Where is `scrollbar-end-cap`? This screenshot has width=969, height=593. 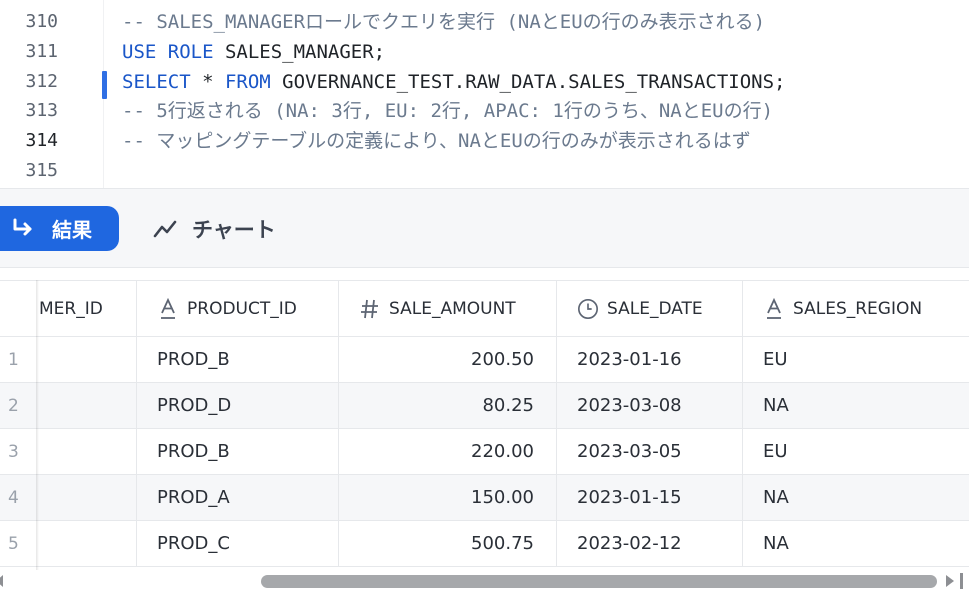
scrollbar-end-cap is located at coordinates (961, 581).